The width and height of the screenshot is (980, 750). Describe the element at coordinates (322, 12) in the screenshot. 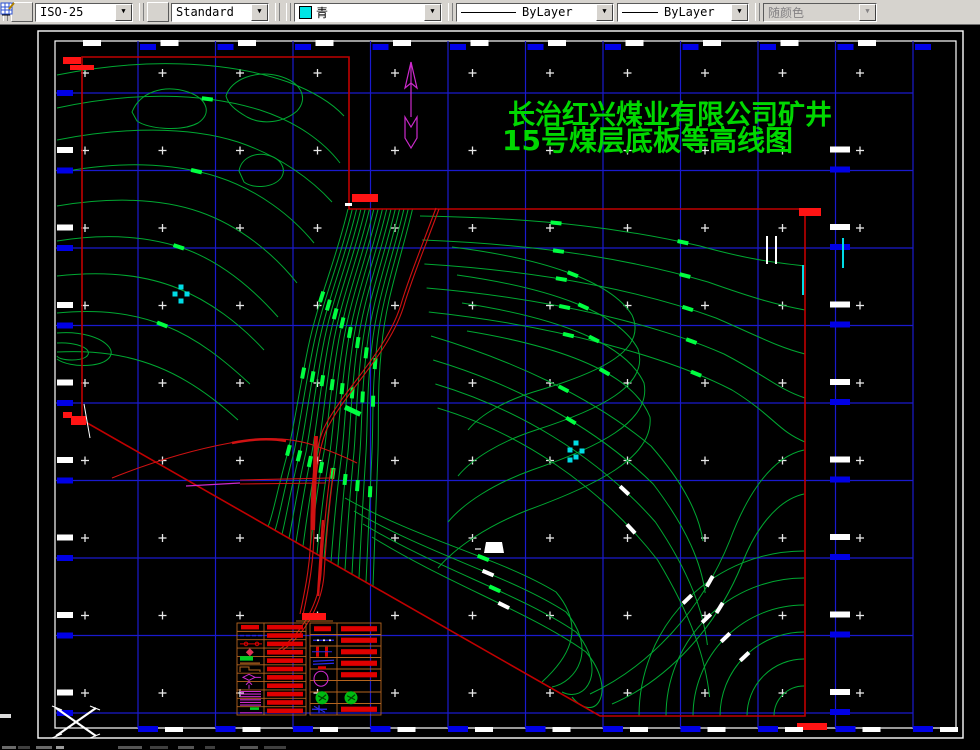

I see `color-value: 青` at that location.